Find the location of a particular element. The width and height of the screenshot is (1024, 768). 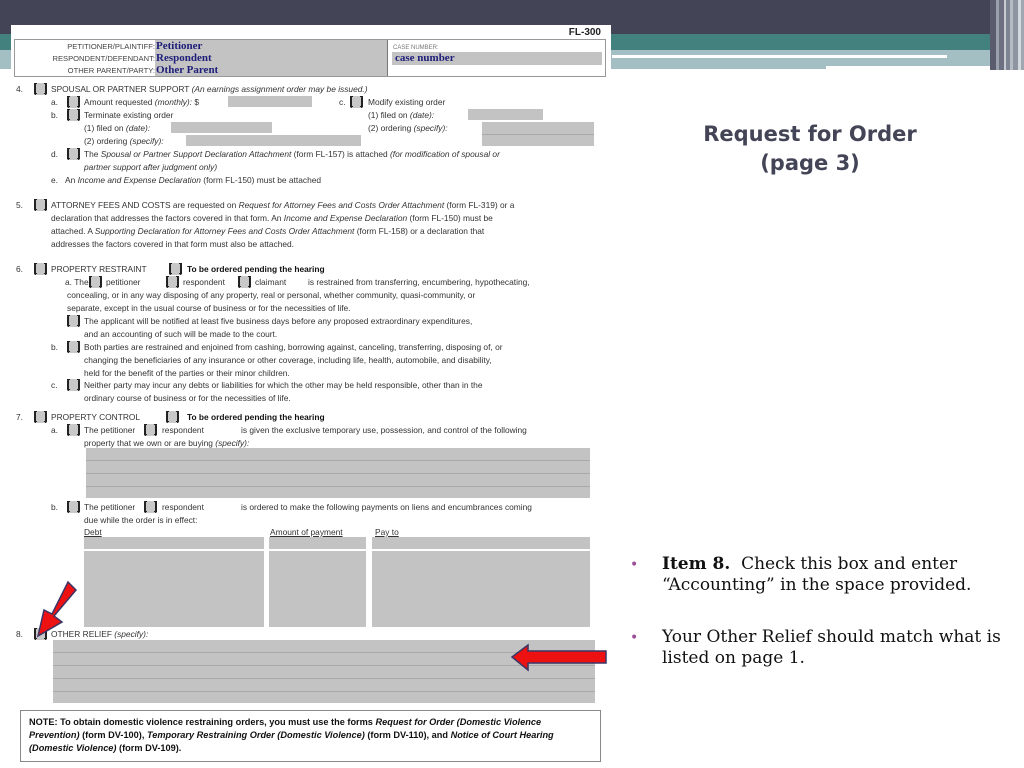

item7a-property-input is located at coordinates (338, 473).